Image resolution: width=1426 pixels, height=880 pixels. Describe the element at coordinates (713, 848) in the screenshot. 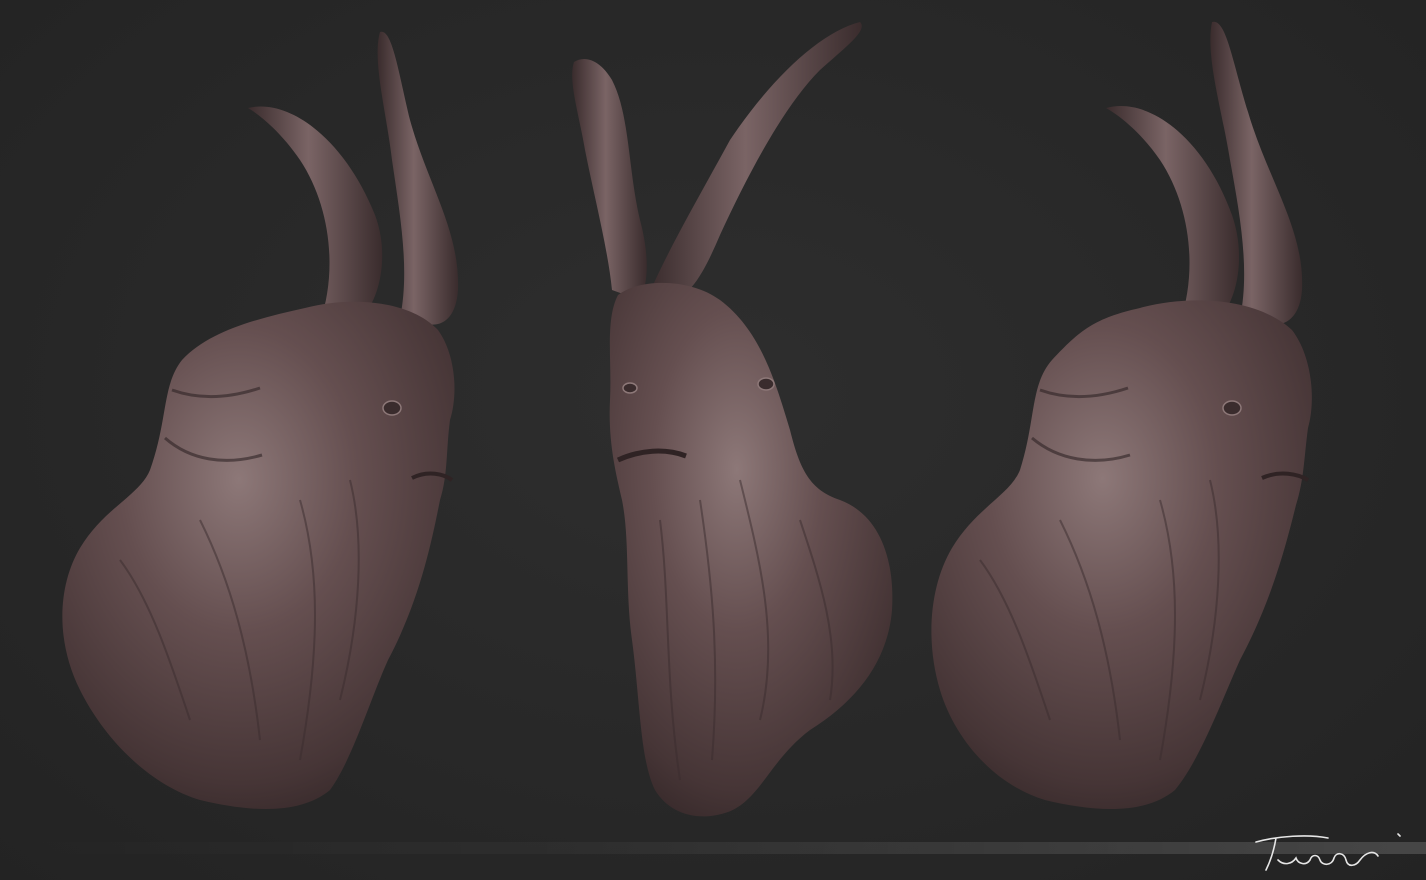

I see `bottom-highlight-band` at that location.